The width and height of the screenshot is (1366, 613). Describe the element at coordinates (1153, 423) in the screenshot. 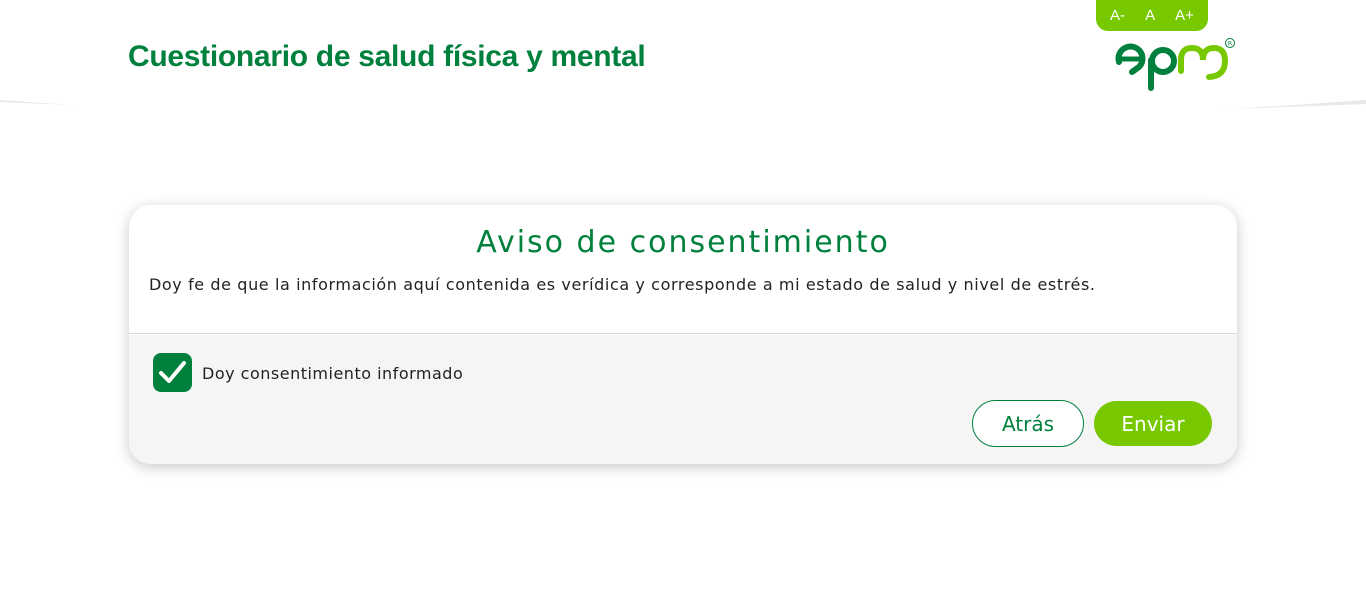

I see `send-button: Enviar` at that location.